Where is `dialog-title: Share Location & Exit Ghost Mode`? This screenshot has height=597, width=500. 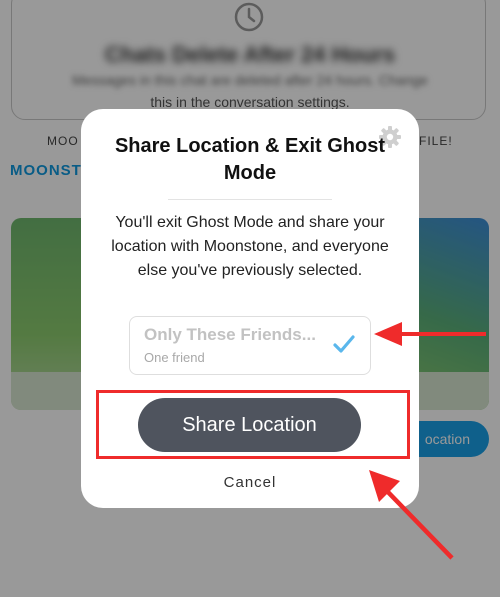
dialog-title: Share Location & Exit Ghost Mode is located at coordinates (250, 159).